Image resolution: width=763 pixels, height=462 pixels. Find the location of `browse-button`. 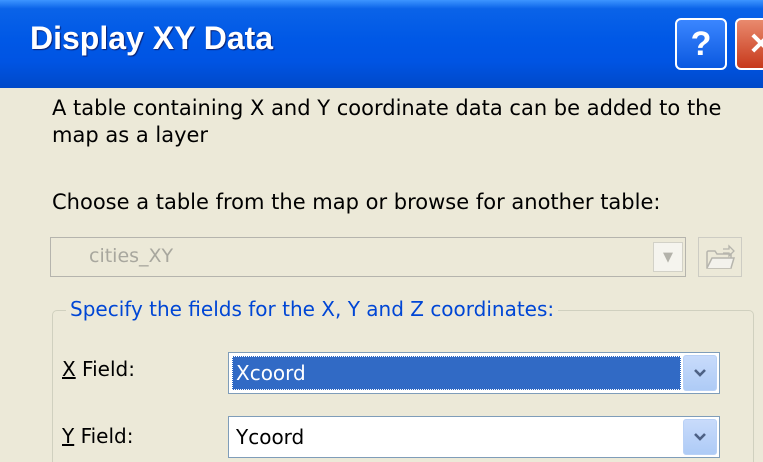

browse-button is located at coordinates (720, 257).